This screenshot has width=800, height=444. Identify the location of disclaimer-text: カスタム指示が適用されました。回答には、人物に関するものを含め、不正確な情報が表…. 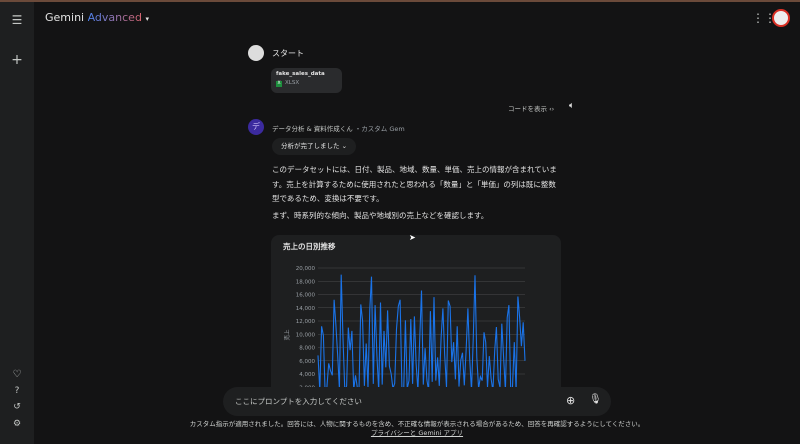
(417, 424).